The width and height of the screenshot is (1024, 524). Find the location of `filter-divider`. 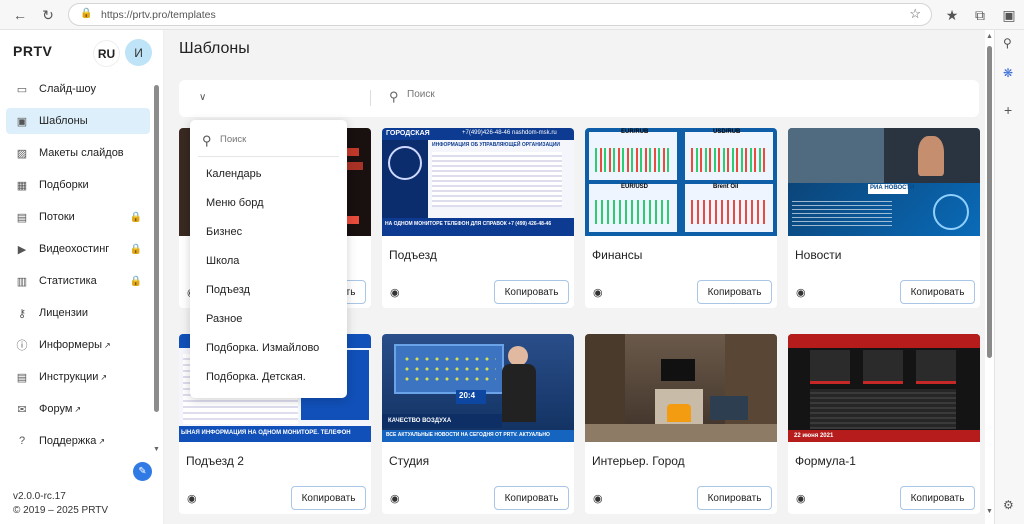

filter-divider is located at coordinates (370, 98).